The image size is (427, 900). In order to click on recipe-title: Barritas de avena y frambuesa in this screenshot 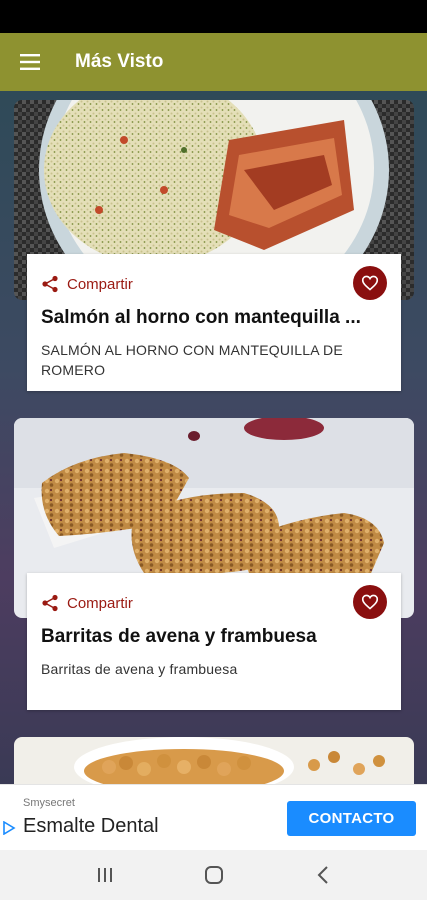, I will do `click(214, 637)`.